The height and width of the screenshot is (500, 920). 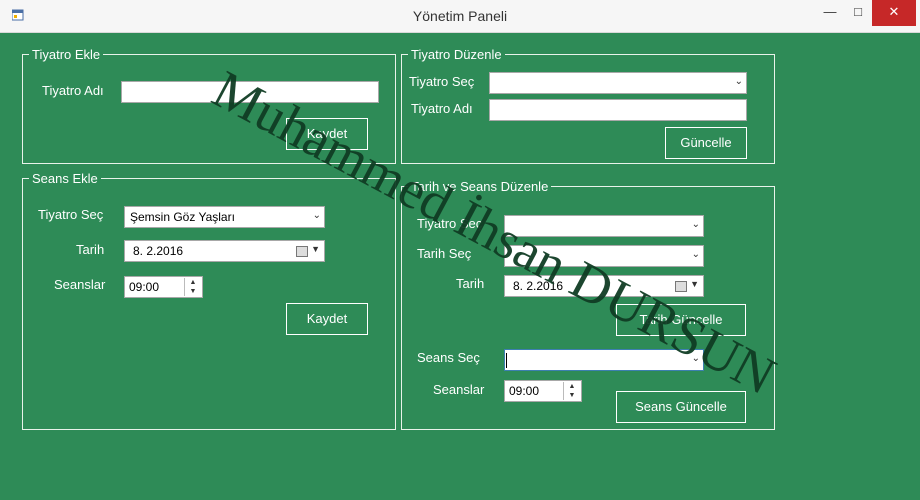 I want to click on title-bar: Yönetim Paneli — □ ✕, so click(x=460, y=16).